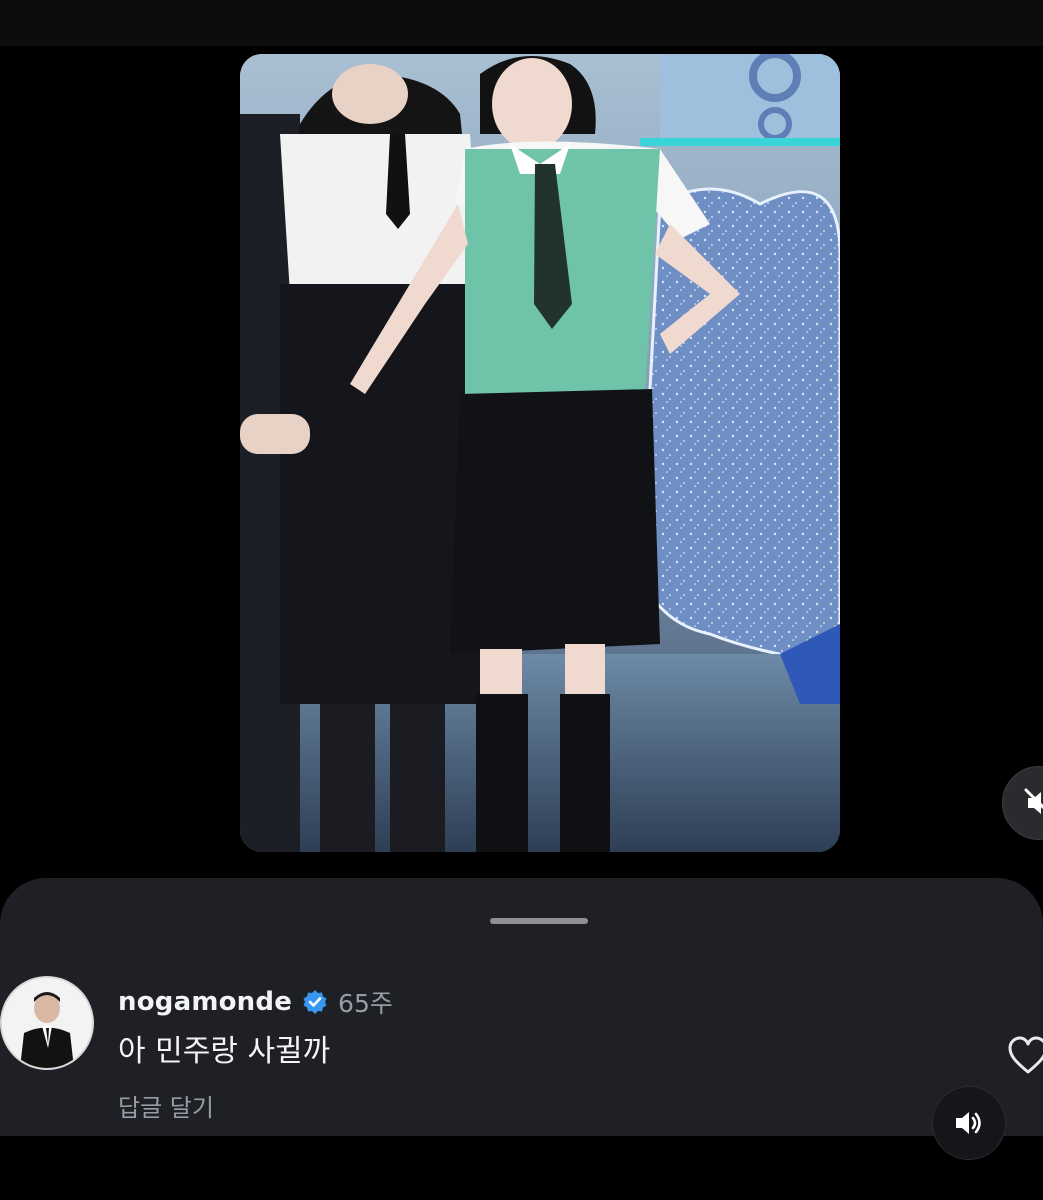  I want to click on bottom-bar, so click(521, 1168).